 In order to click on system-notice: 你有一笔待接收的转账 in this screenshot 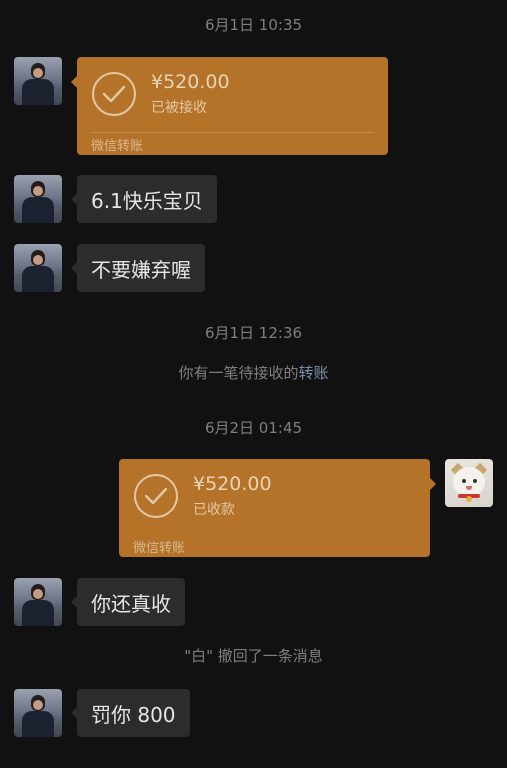, I will do `click(253, 372)`.